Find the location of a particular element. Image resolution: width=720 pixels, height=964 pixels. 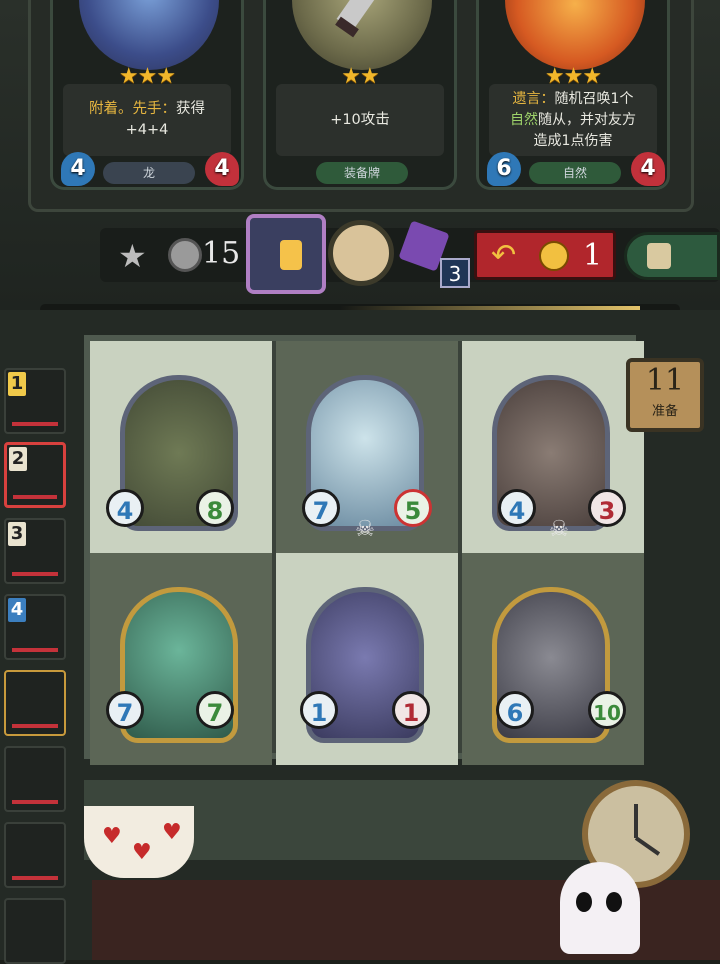

card-tribe: 自然 is located at coordinates (575, 173).